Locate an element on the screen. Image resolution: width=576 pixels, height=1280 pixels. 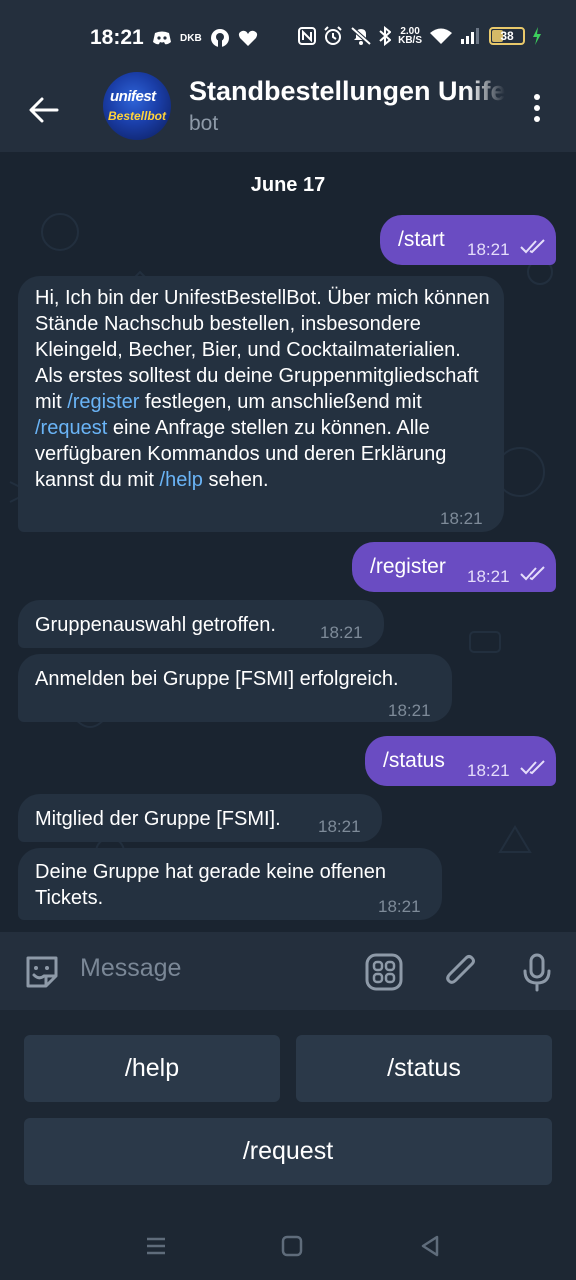
arrow-left-icon is located at coordinates (44, 110).